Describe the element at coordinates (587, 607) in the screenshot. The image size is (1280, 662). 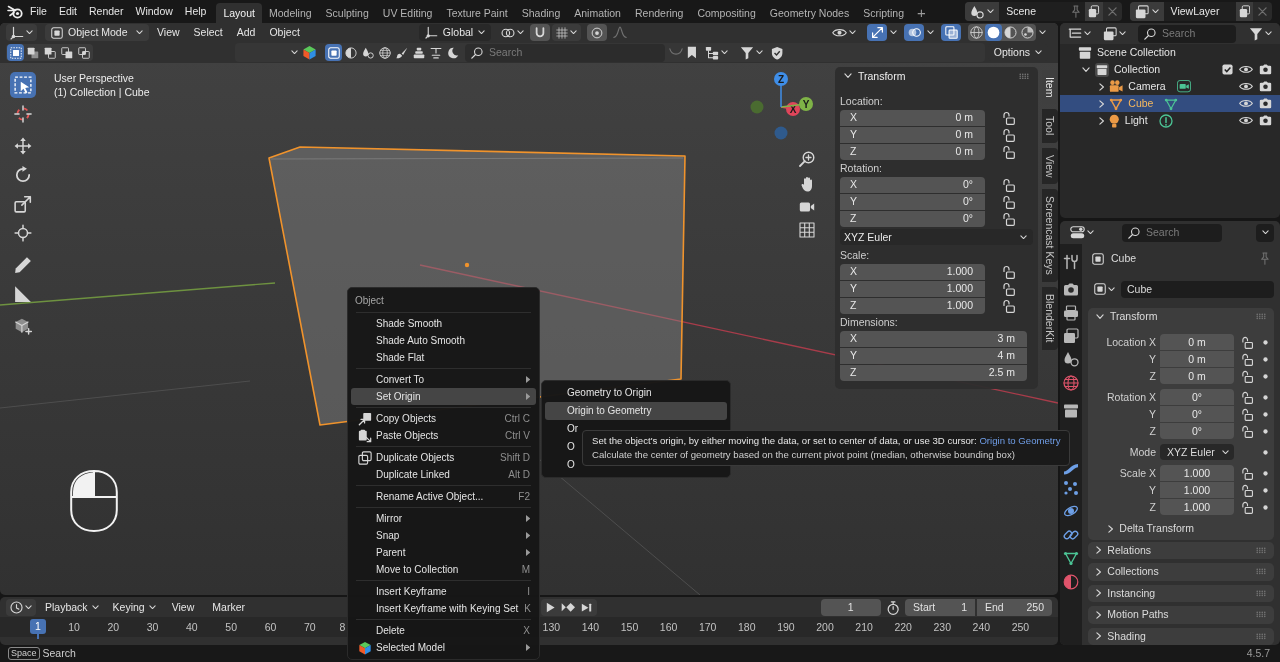
I see `jump-end-icon` at that location.